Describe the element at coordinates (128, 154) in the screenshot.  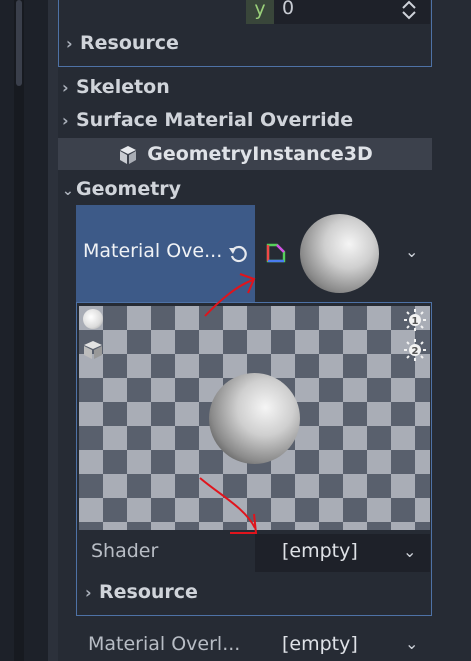
I see `cube-icon` at that location.